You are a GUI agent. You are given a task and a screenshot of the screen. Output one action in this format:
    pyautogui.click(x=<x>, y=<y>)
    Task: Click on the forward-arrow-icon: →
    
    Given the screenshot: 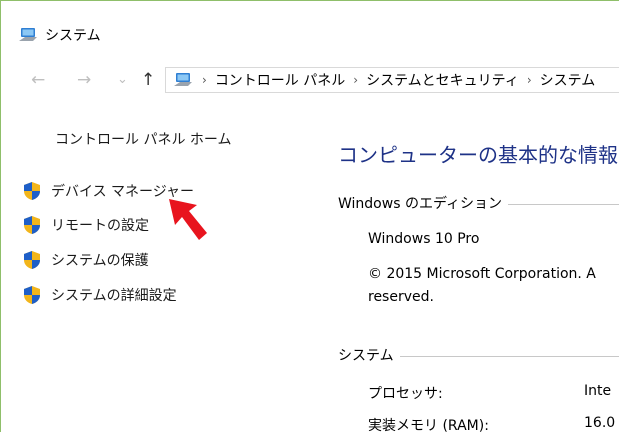 What is the action you would take?
    pyautogui.click(x=84, y=80)
    